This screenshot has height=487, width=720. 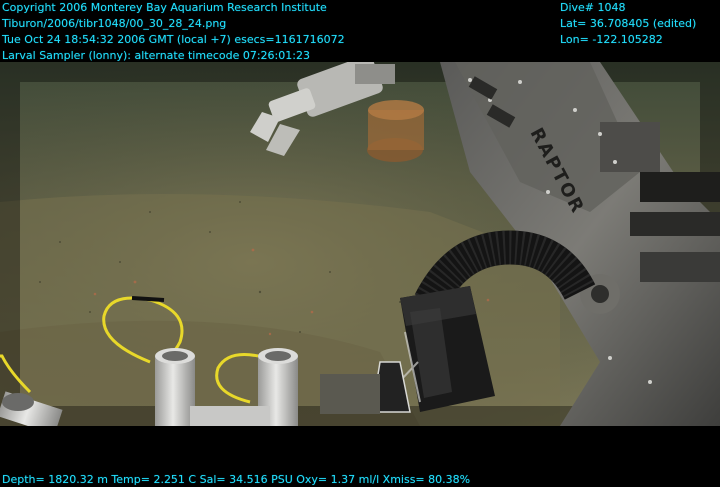 What do you see at coordinates (593, 7) in the screenshot?
I see `dive-number: Dive# 1048` at bounding box center [593, 7].